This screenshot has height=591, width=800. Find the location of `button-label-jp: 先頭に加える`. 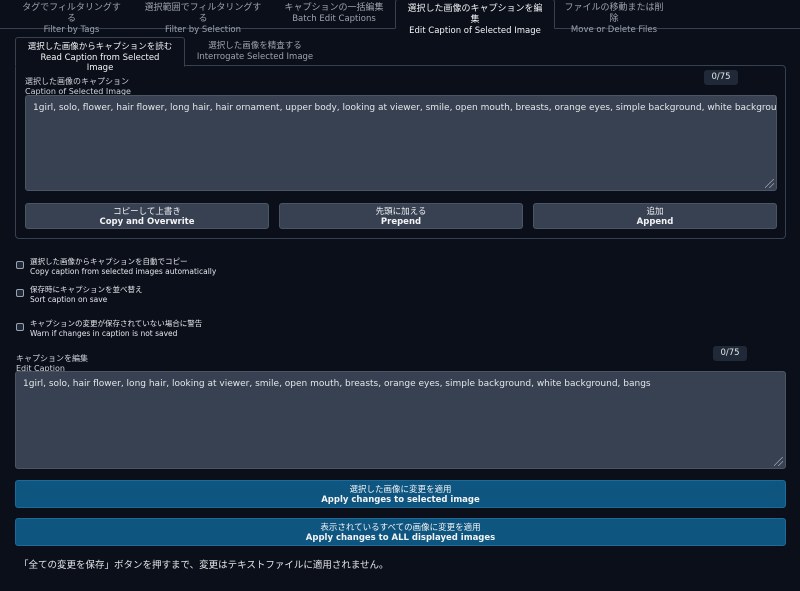

button-label-jp: 先頭に加える is located at coordinates (401, 212).